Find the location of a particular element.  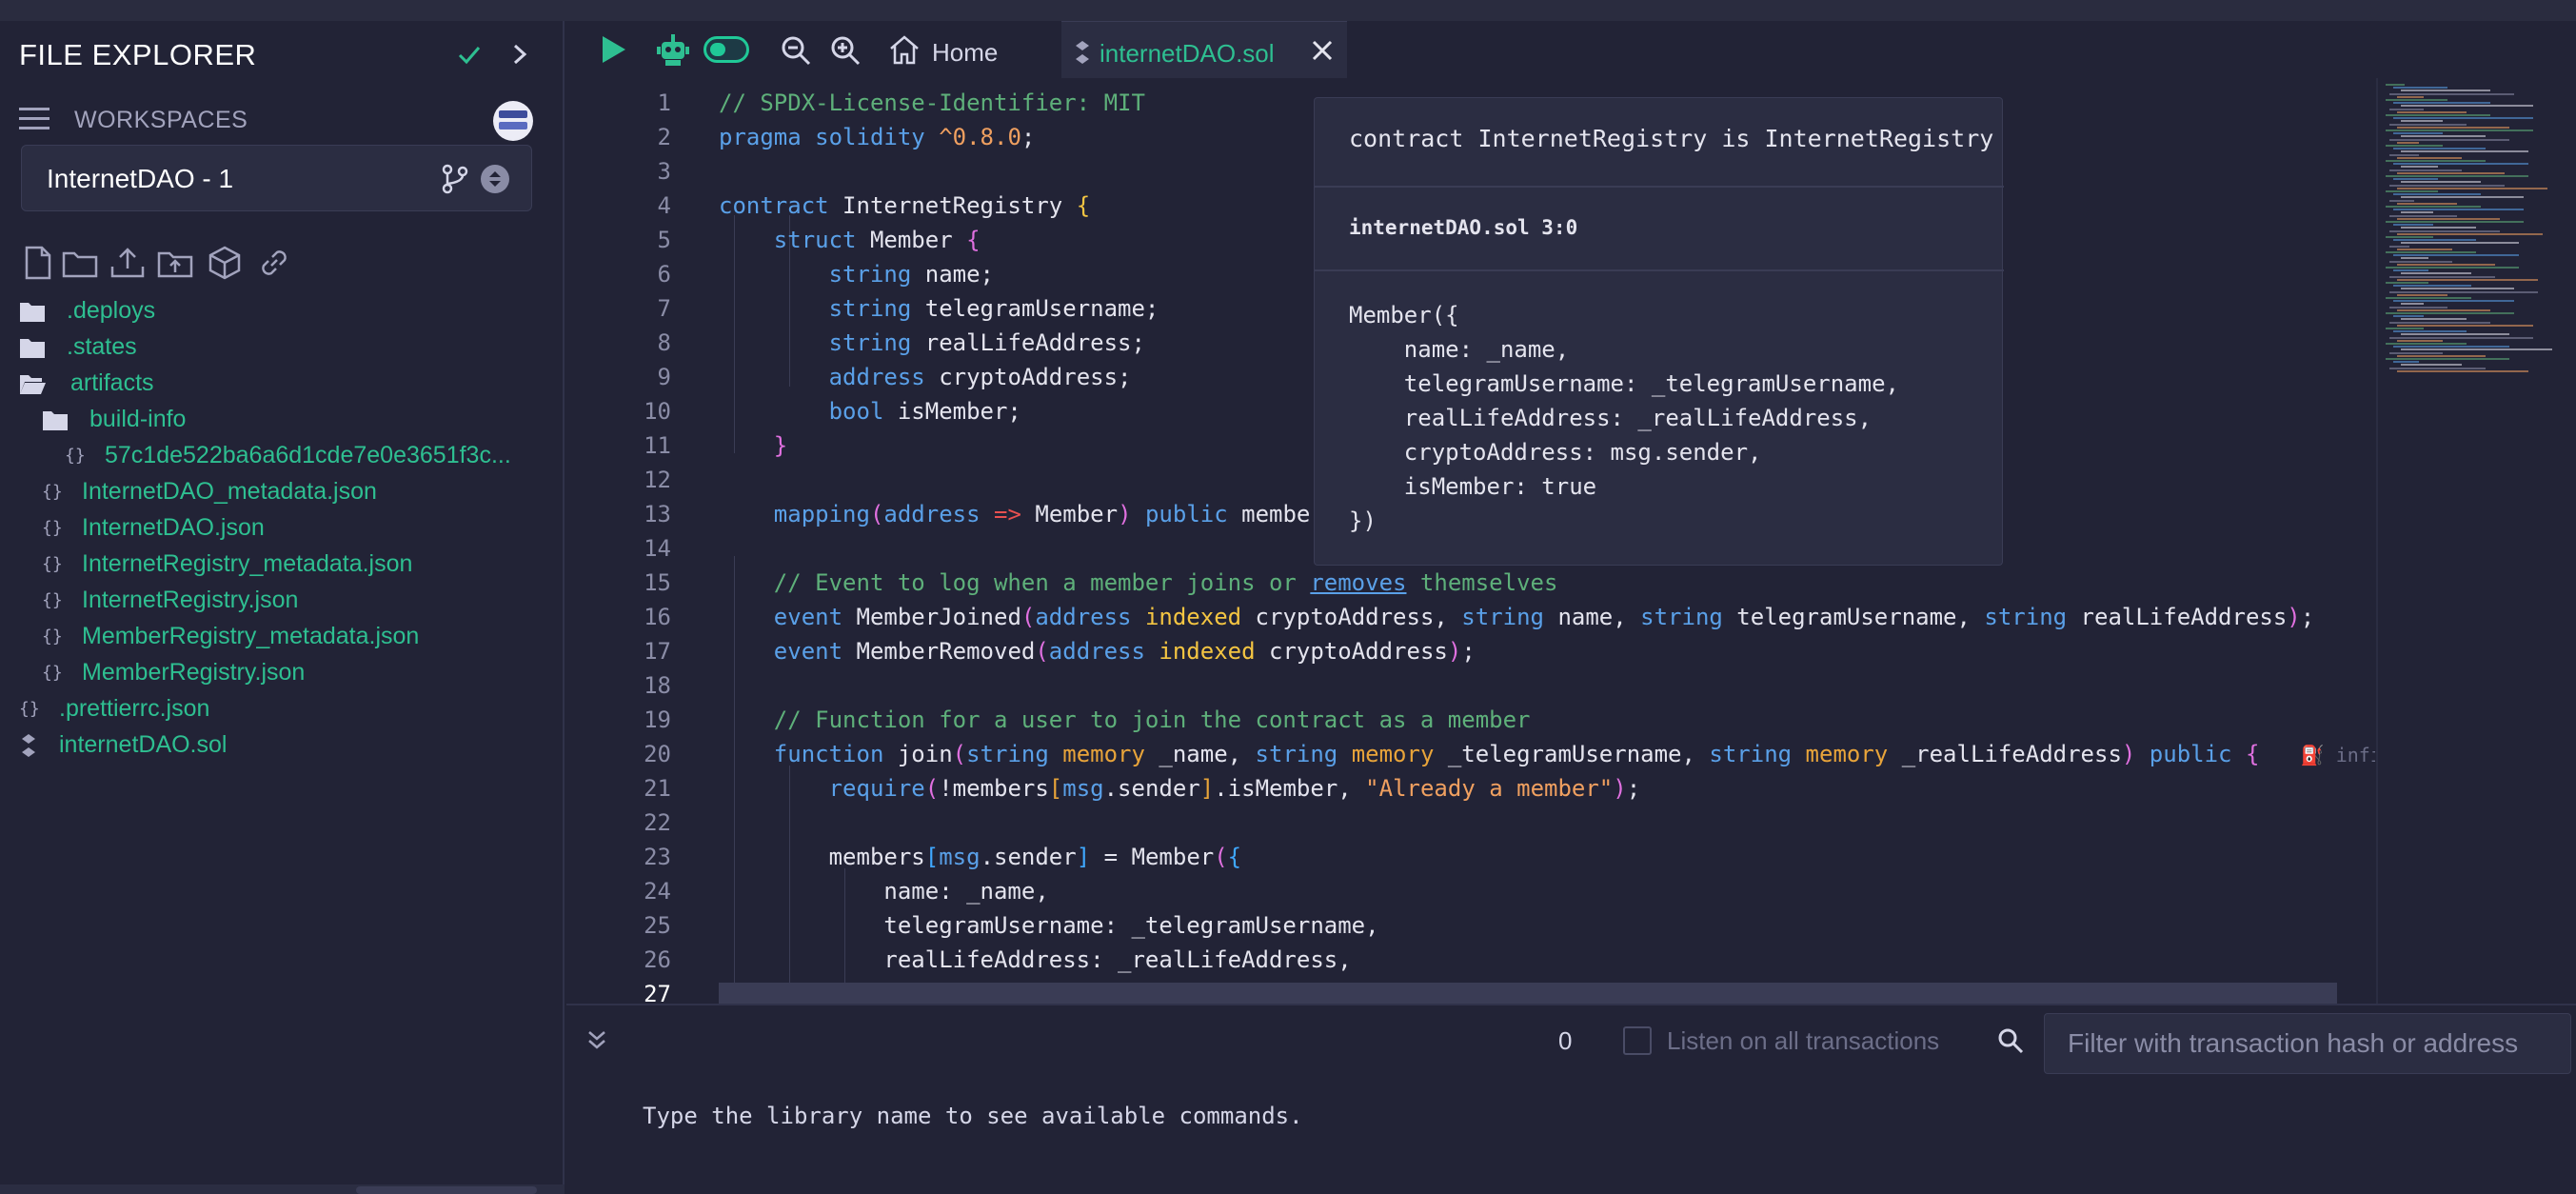

tree-item-label: MemberRegistry.json is located at coordinates (194, 672).